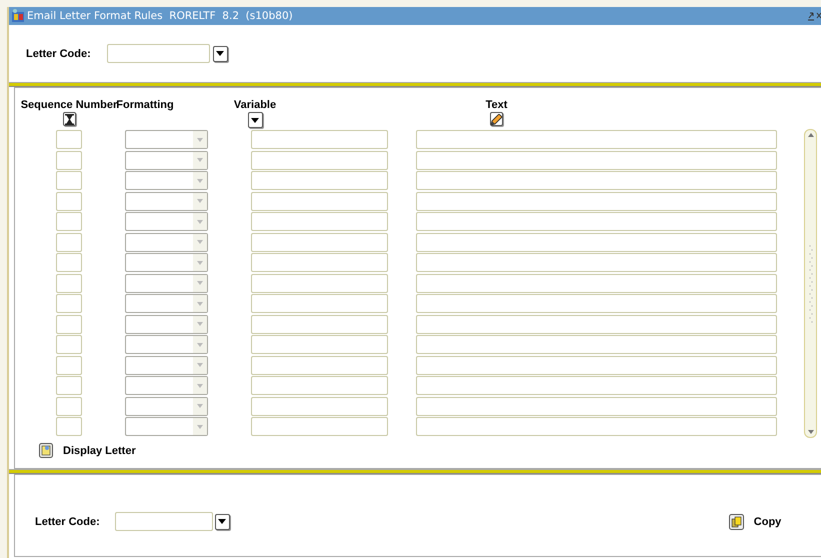 This screenshot has width=821, height=558. Describe the element at coordinates (87, 450) in the screenshot. I see `display-letter-button: Display Letter` at that location.